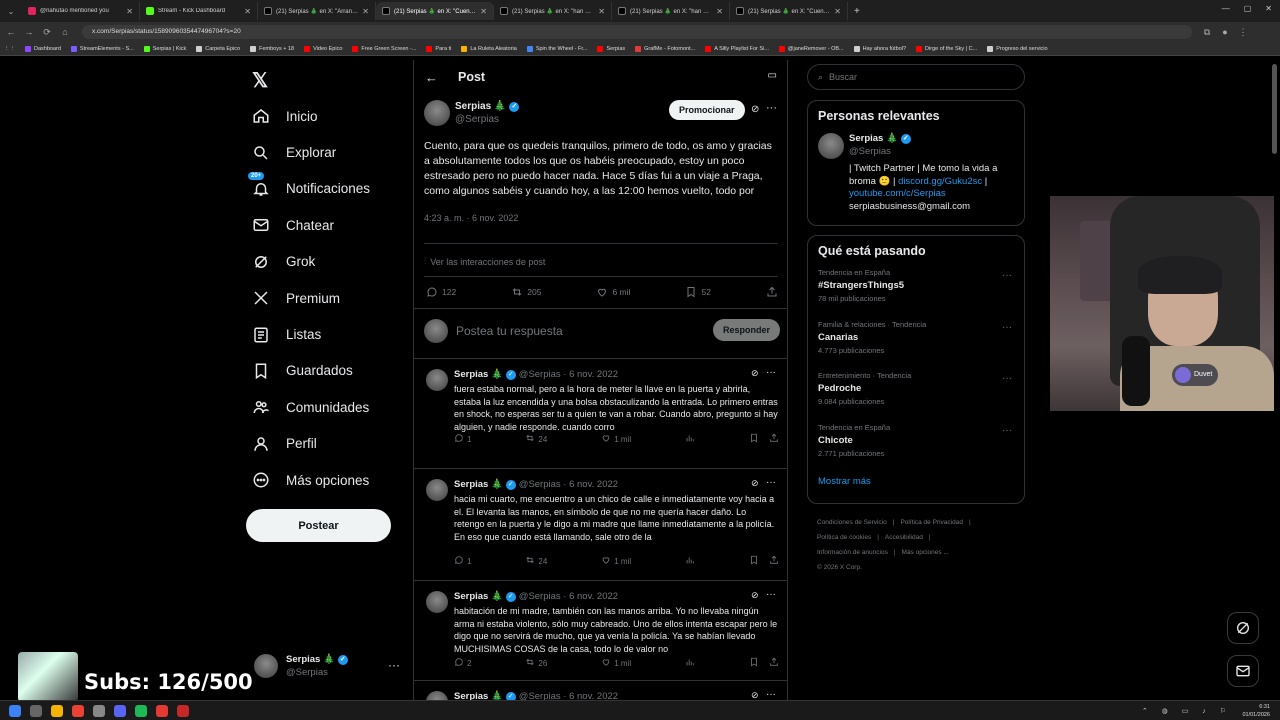 This screenshot has height=720, width=1280. I want to click on sidebar-item-listas: Listas, so click(310, 334).